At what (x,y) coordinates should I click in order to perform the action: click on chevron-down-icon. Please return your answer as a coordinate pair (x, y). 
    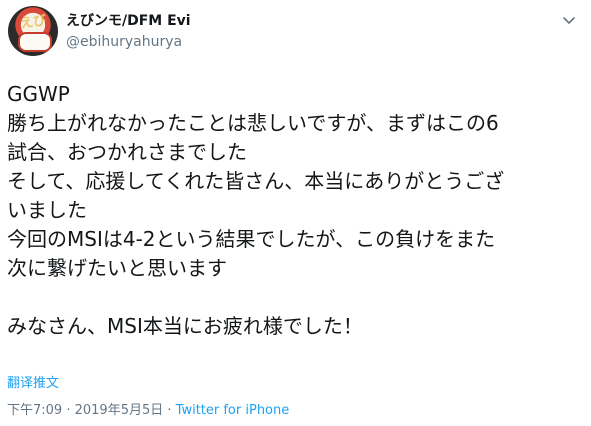
    Looking at the image, I should click on (569, 20).